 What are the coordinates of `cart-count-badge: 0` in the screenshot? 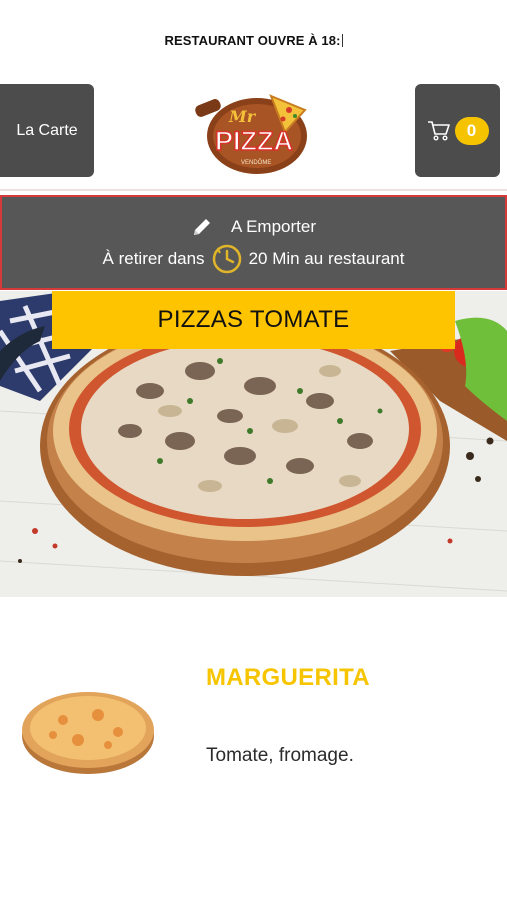 It's located at (471, 130).